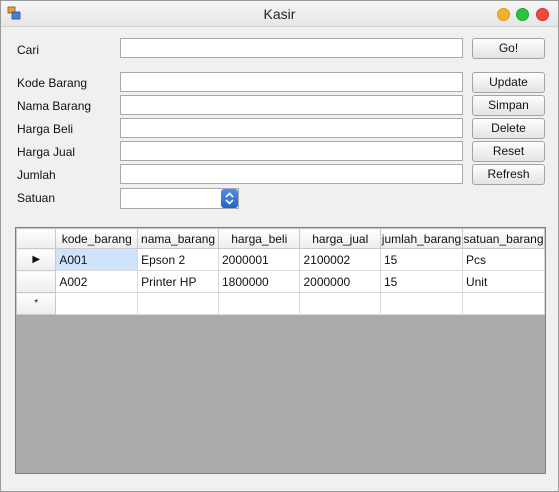 This screenshot has height=492, width=559. What do you see at coordinates (97, 238) in the screenshot?
I see `column-header-kode-barang: kode_barang` at bounding box center [97, 238].